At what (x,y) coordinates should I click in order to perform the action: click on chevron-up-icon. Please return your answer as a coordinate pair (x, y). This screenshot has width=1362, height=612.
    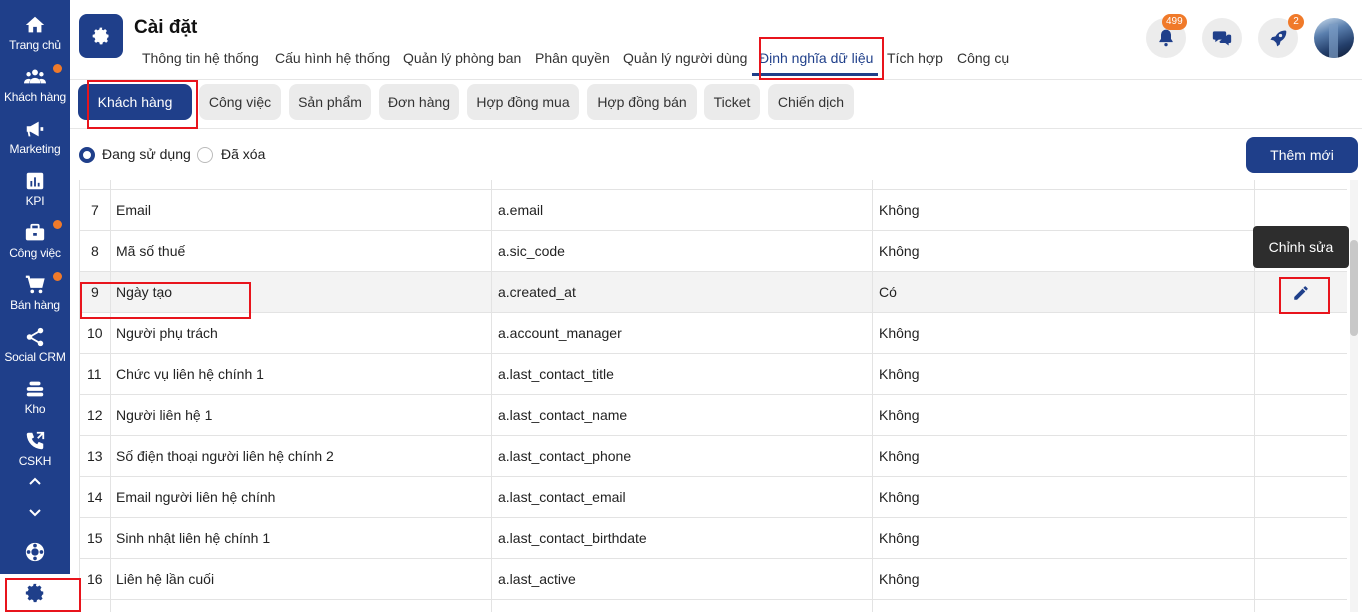
    Looking at the image, I should click on (35, 481).